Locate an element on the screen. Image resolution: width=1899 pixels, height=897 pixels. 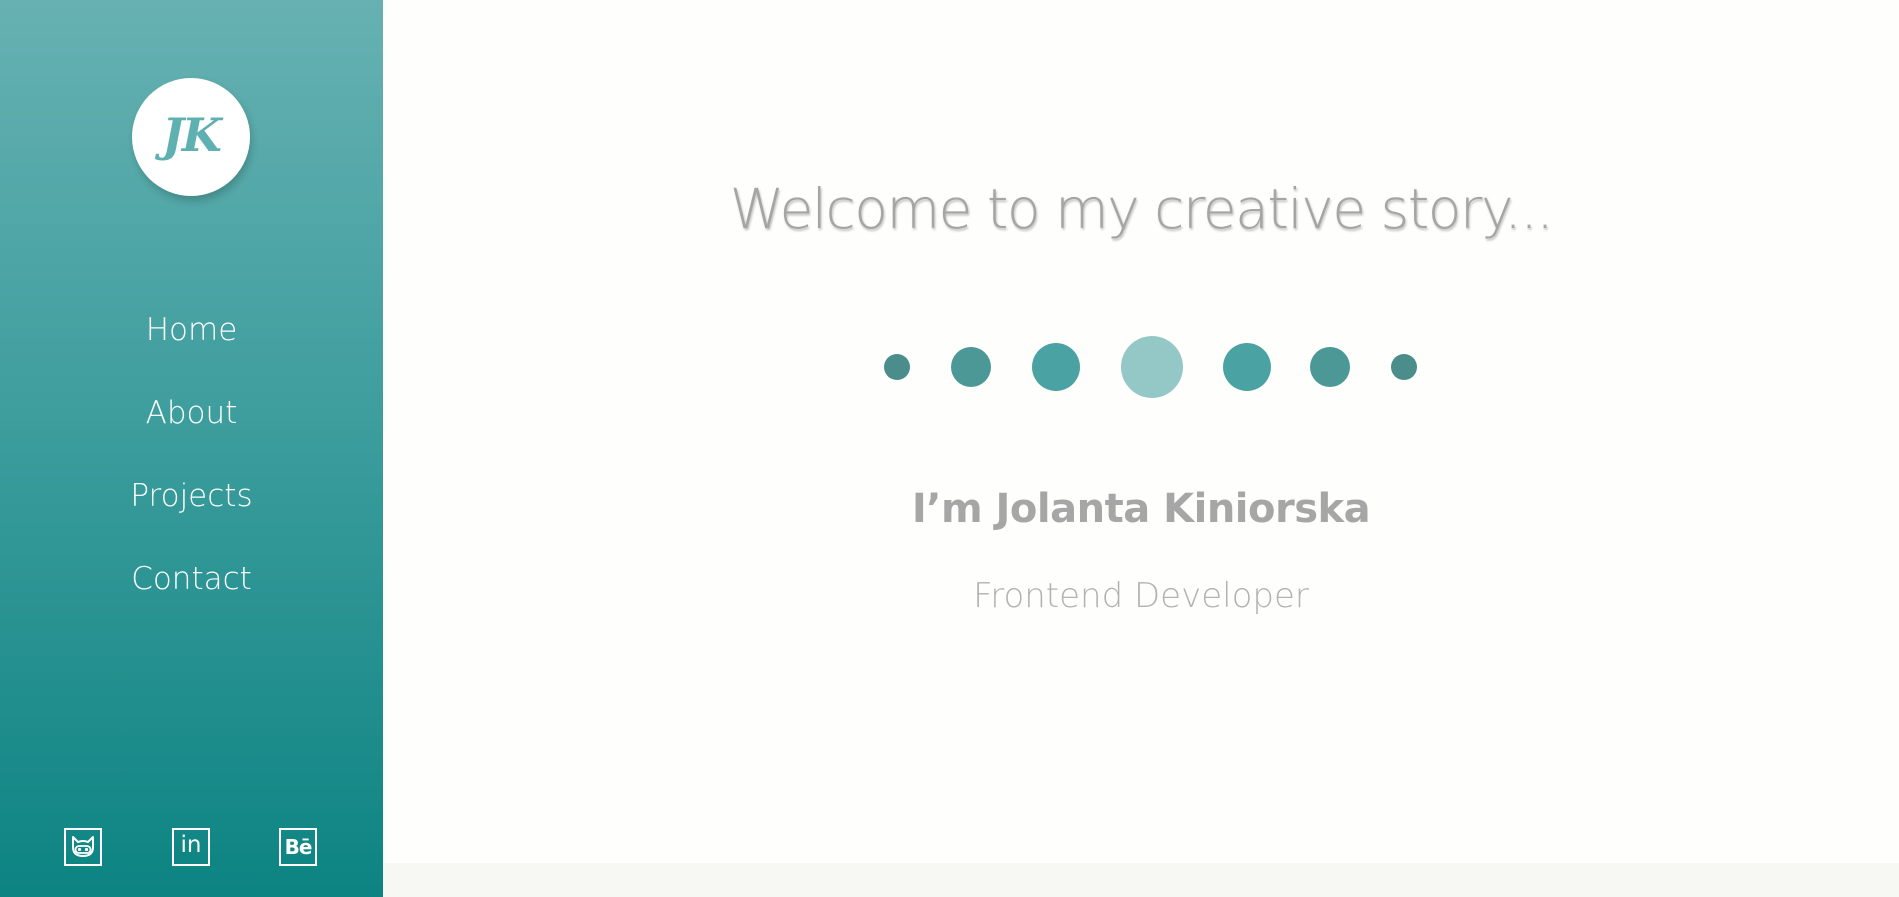
nav-item-home: Home is located at coordinates (191, 341).